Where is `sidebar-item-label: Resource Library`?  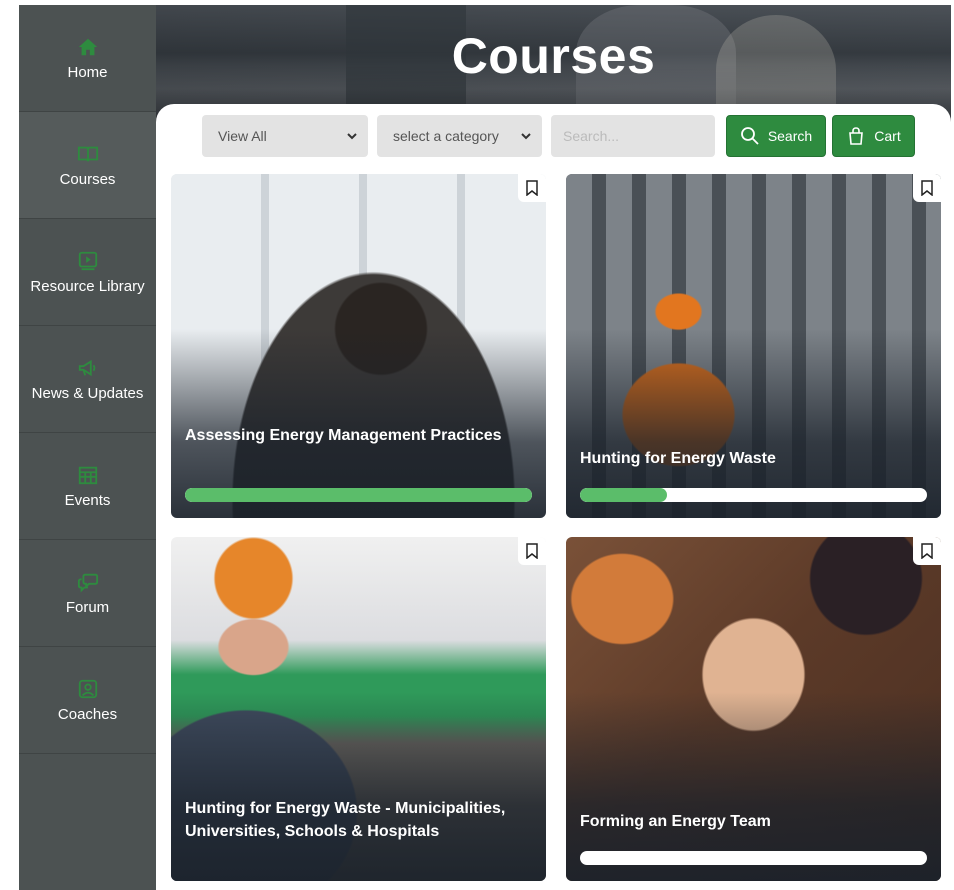
sidebar-item-label: Resource Library is located at coordinates (87, 286).